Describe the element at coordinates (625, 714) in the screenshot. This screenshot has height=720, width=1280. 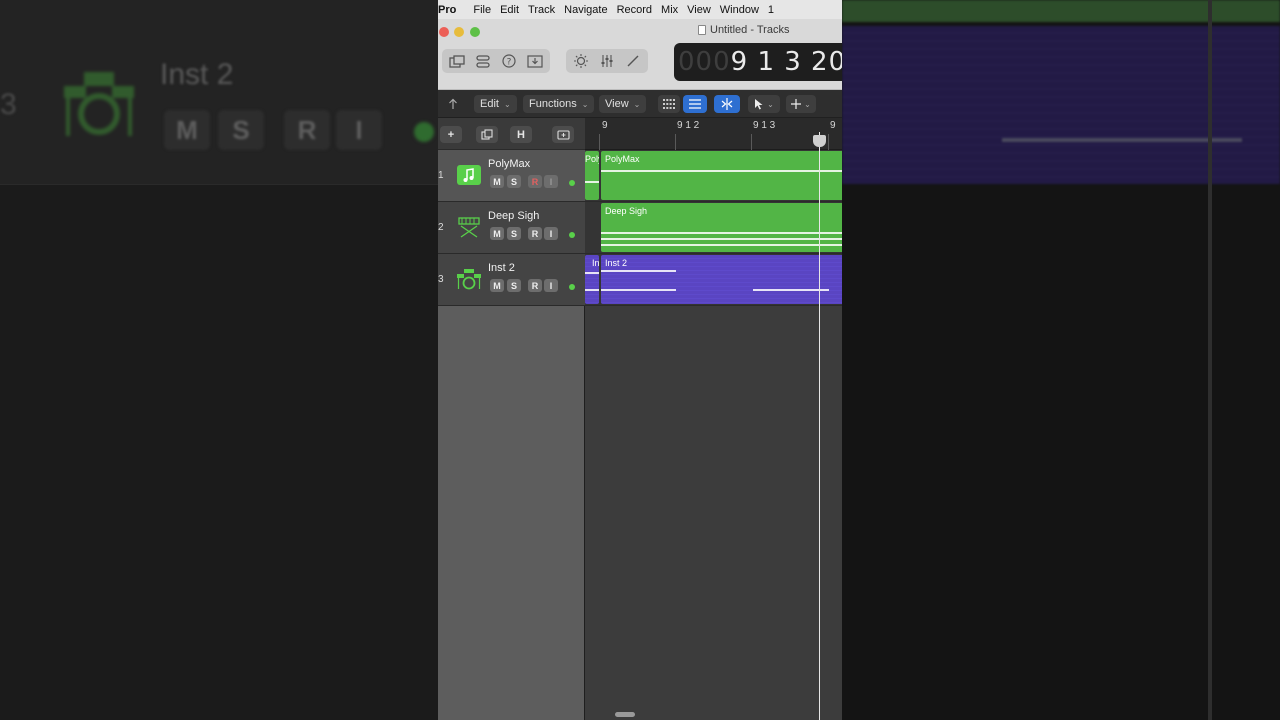
I see `horizontal-scrollbar` at that location.